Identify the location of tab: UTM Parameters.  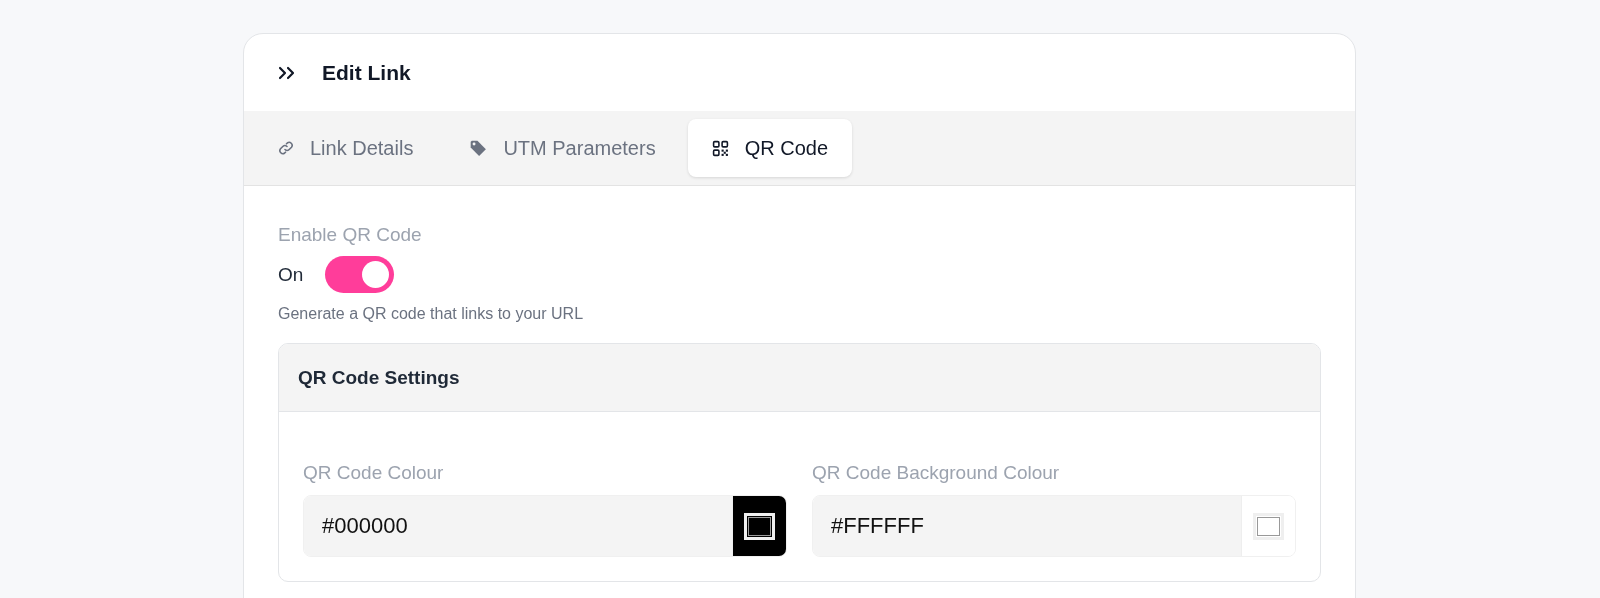
(562, 148).